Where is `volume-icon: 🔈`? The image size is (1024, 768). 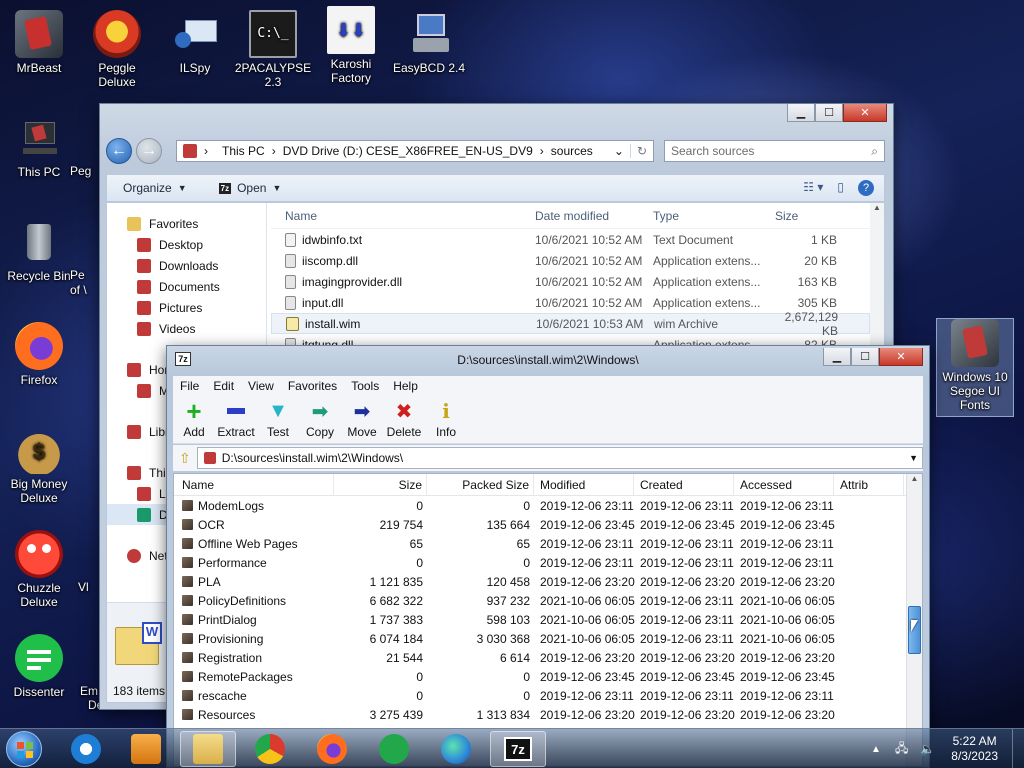 volume-icon: 🔈 is located at coordinates (927, 749).